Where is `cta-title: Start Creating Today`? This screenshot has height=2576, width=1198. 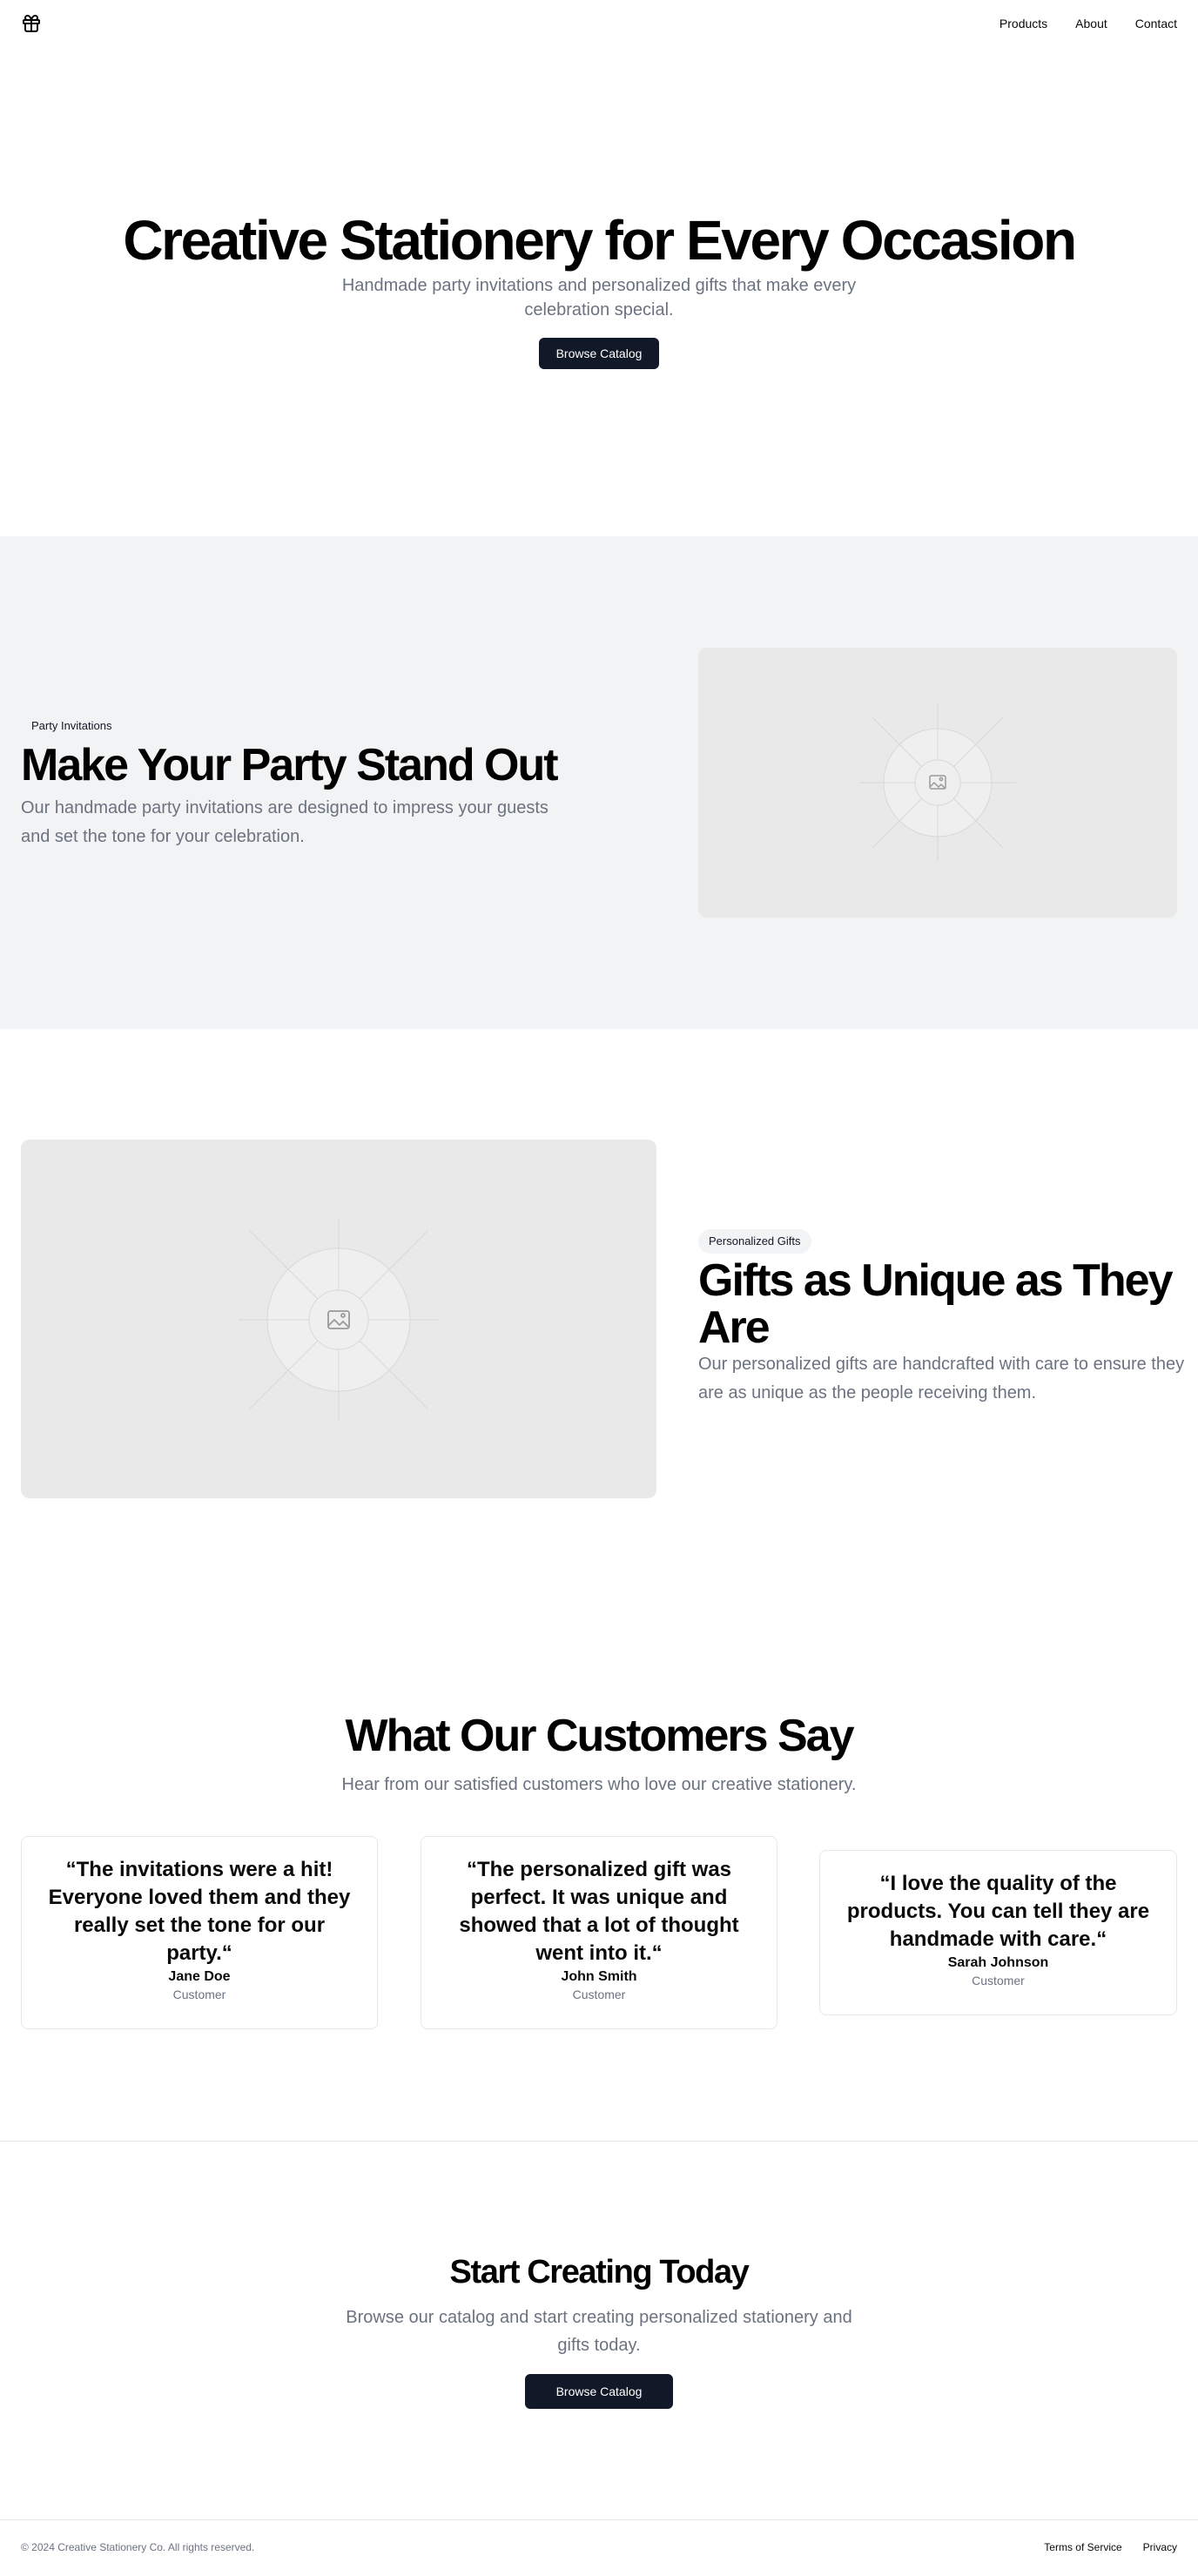 cta-title: Start Creating Today is located at coordinates (600, 2272).